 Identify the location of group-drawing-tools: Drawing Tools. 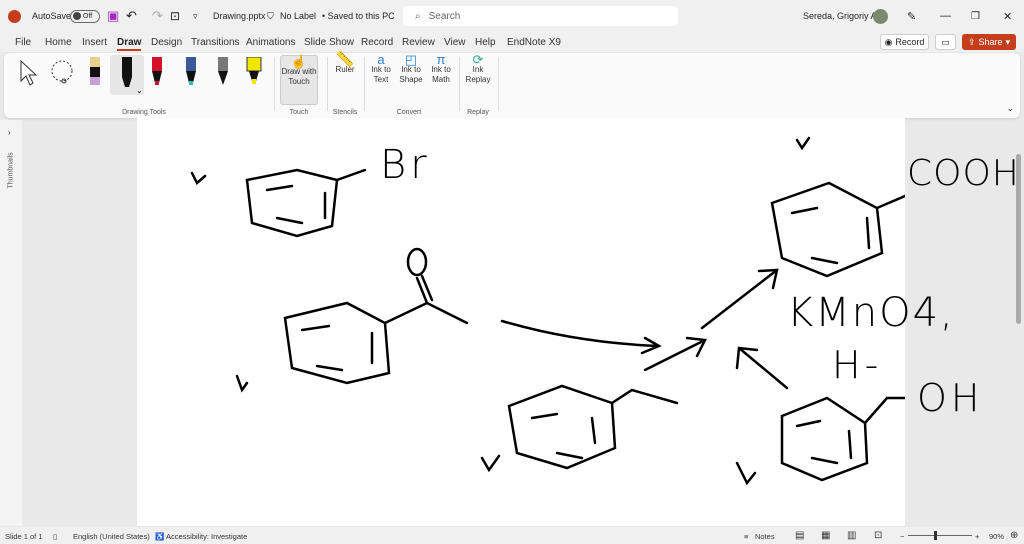
(144, 112).